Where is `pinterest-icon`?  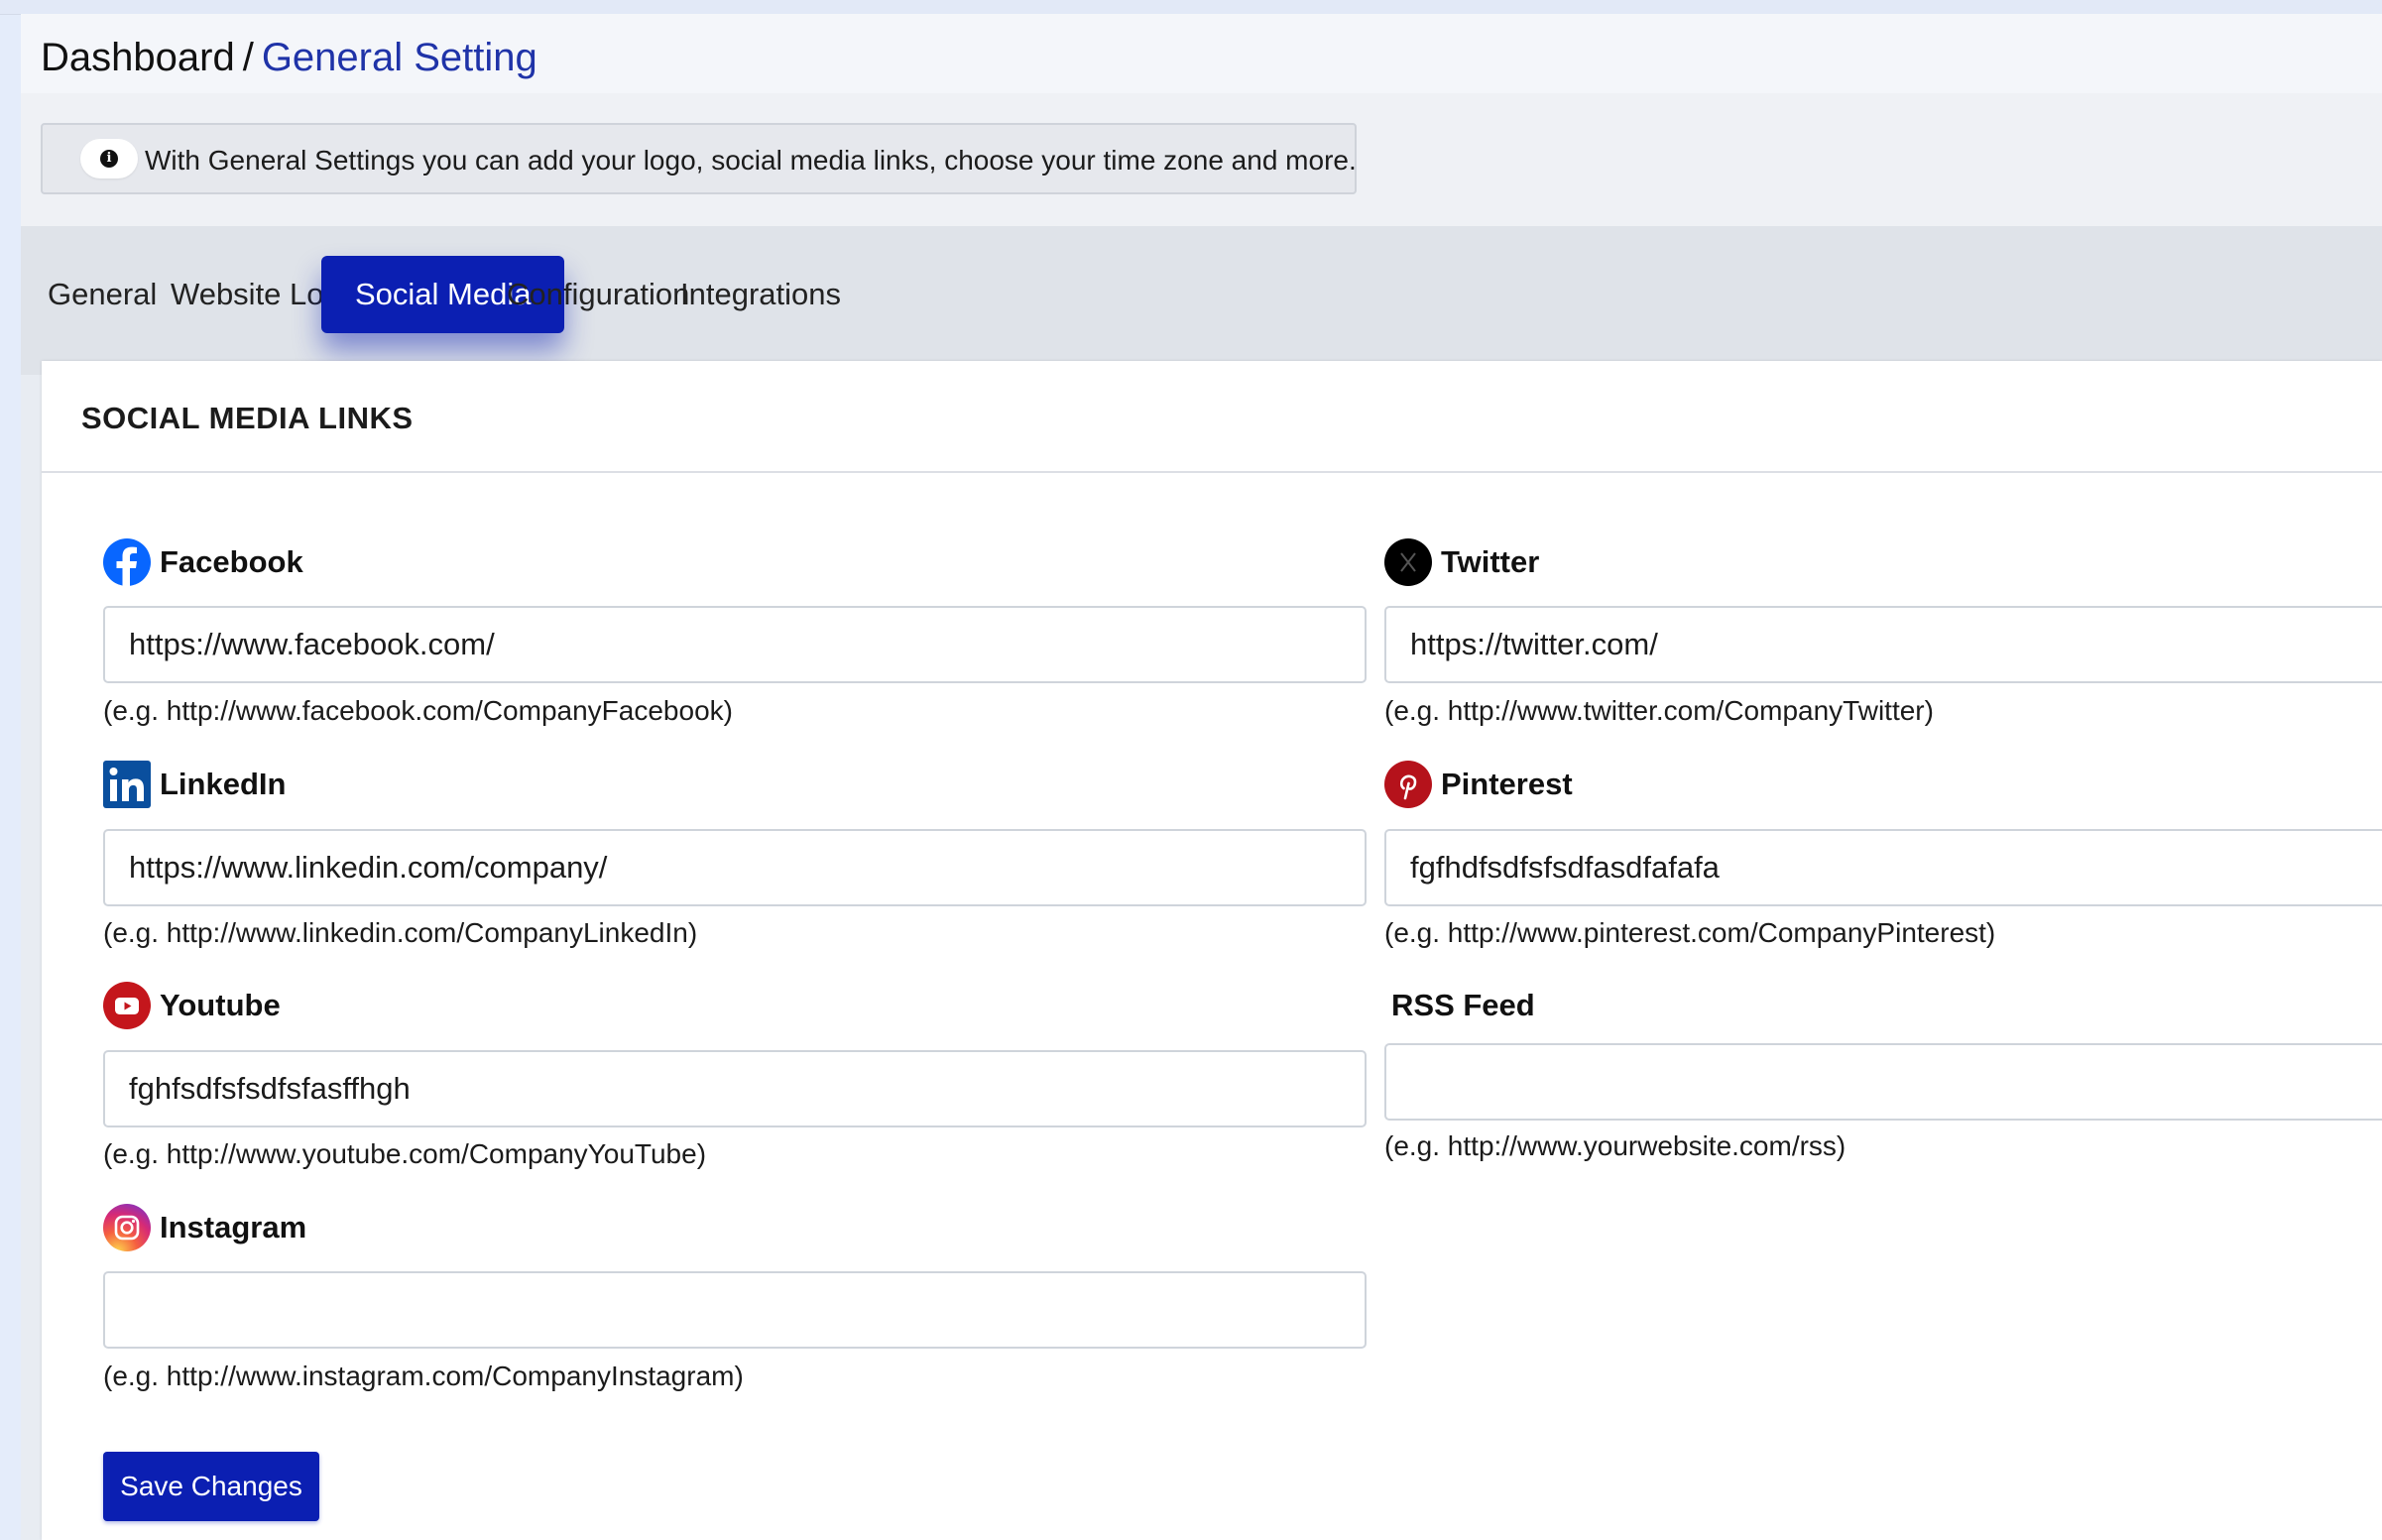 pinterest-icon is located at coordinates (1408, 784).